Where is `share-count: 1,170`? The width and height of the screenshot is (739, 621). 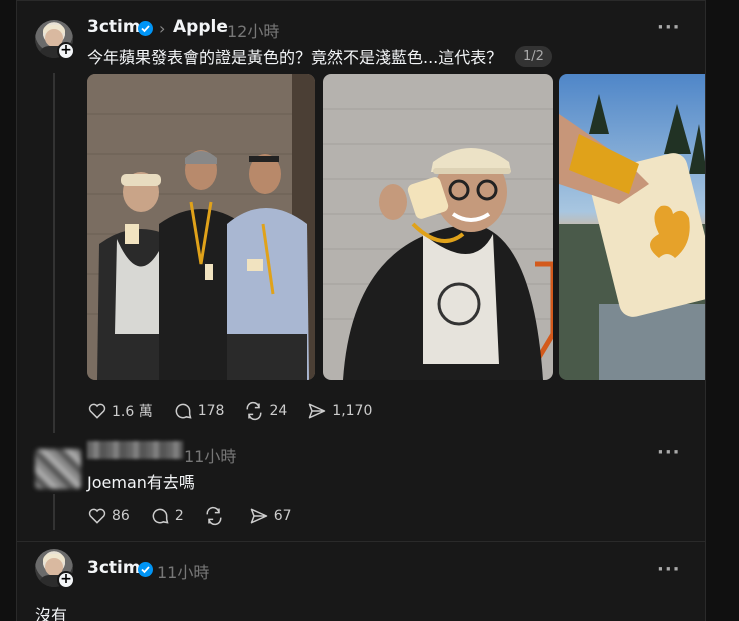 share-count: 1,170 is located at coordinates (352, 411).